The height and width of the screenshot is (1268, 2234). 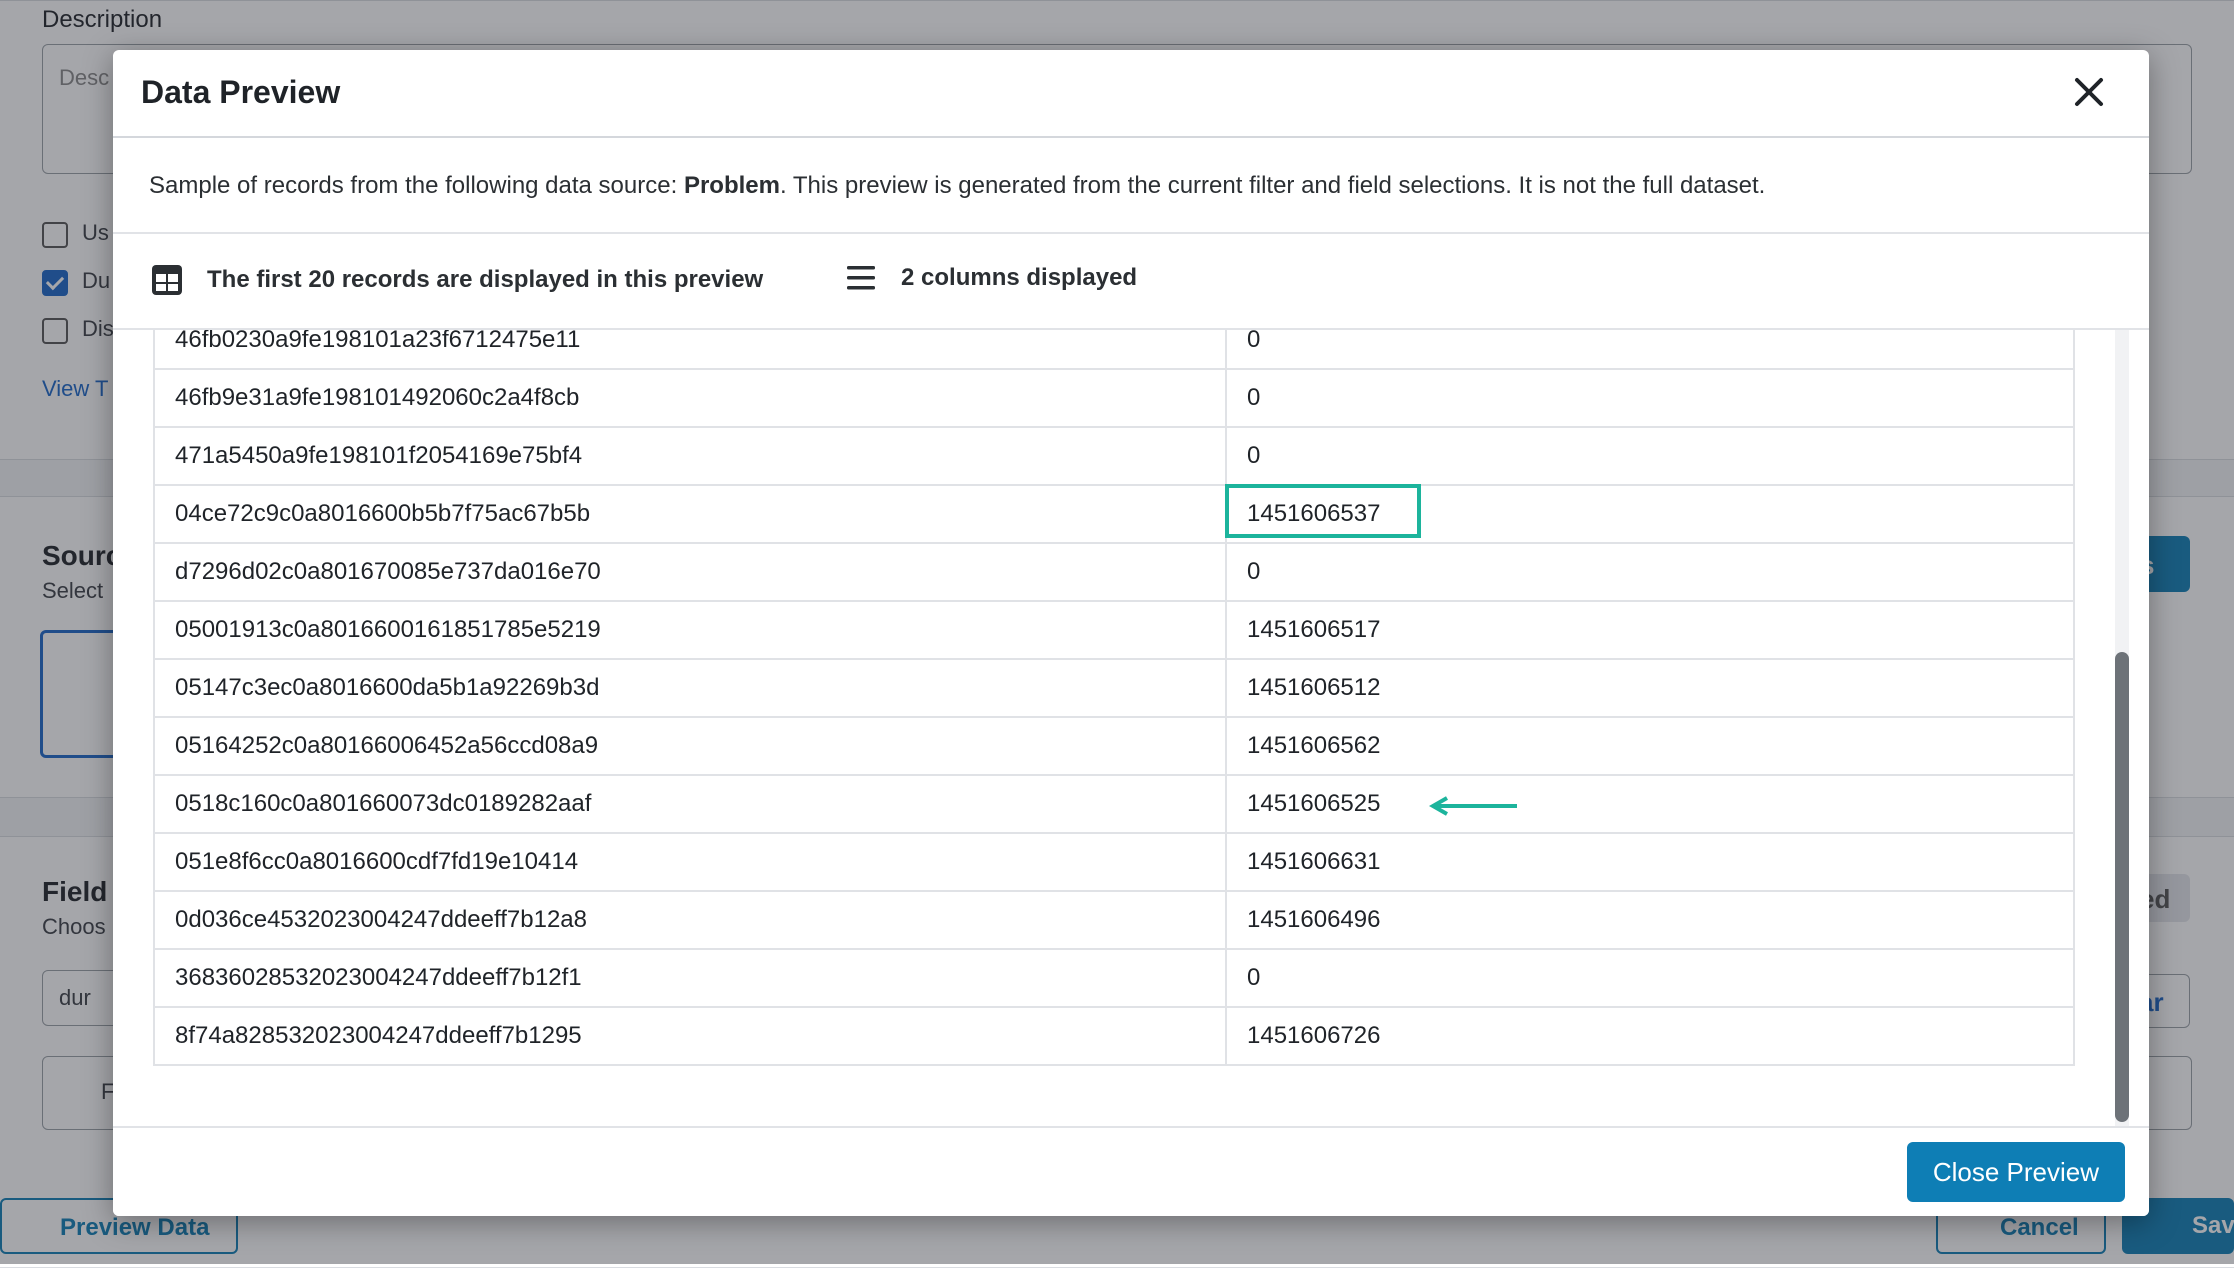 What do you see at coordinates (2015, 1172) in the screenshot?
I see `close-preview-button: Close Preview` at bounding box center [2015, 1172].